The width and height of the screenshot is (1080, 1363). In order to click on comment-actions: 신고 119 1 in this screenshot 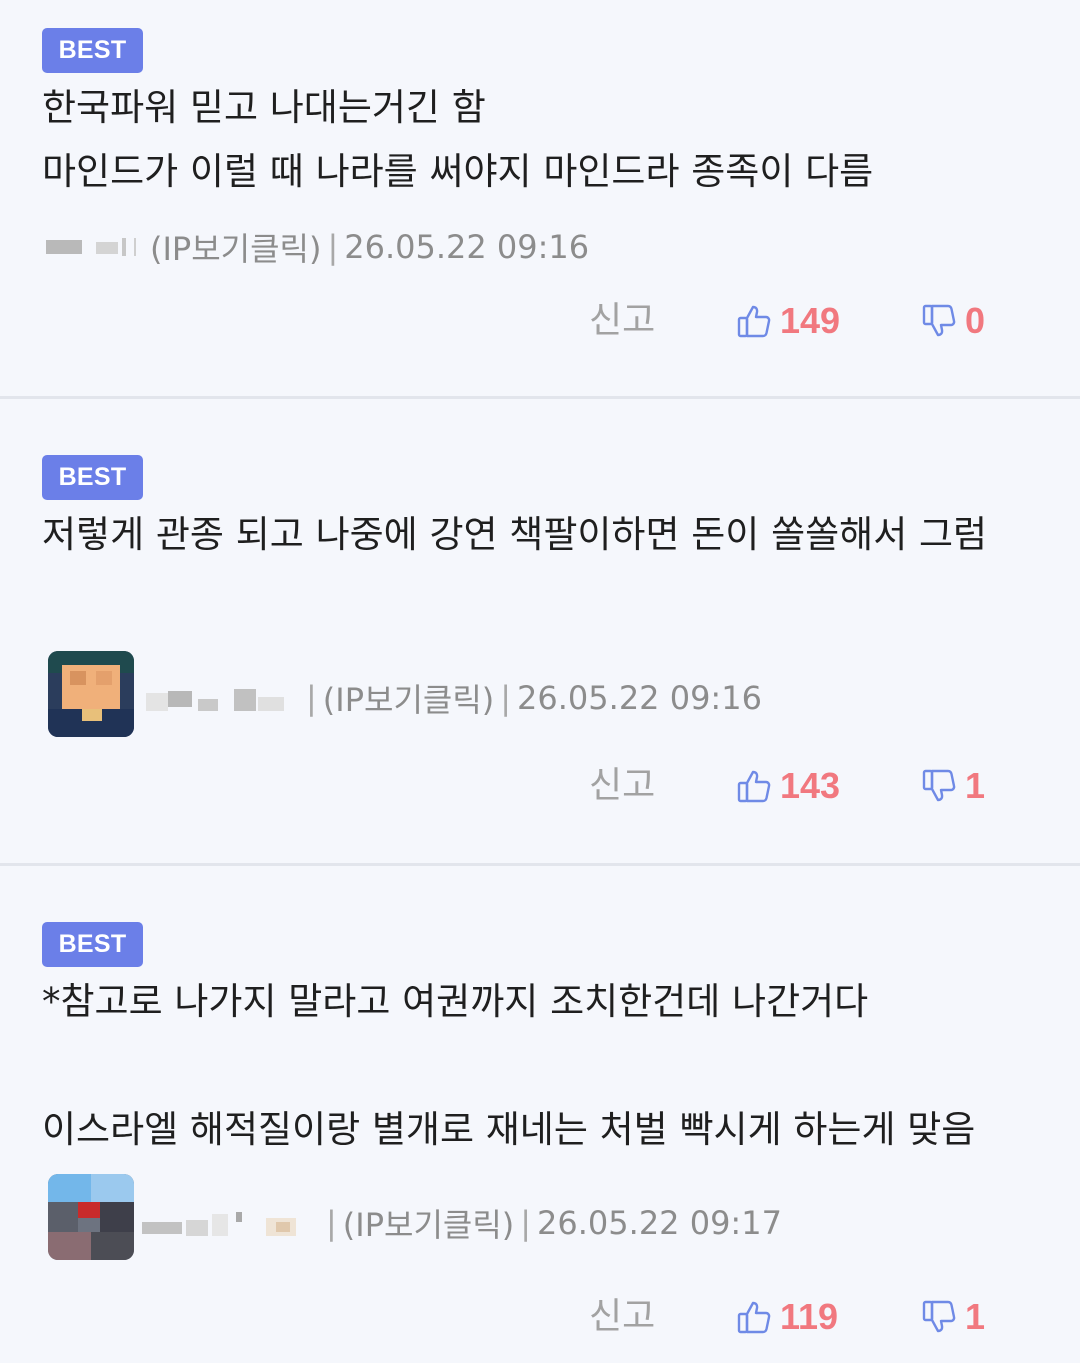, I will do `click(540, 1317)`.